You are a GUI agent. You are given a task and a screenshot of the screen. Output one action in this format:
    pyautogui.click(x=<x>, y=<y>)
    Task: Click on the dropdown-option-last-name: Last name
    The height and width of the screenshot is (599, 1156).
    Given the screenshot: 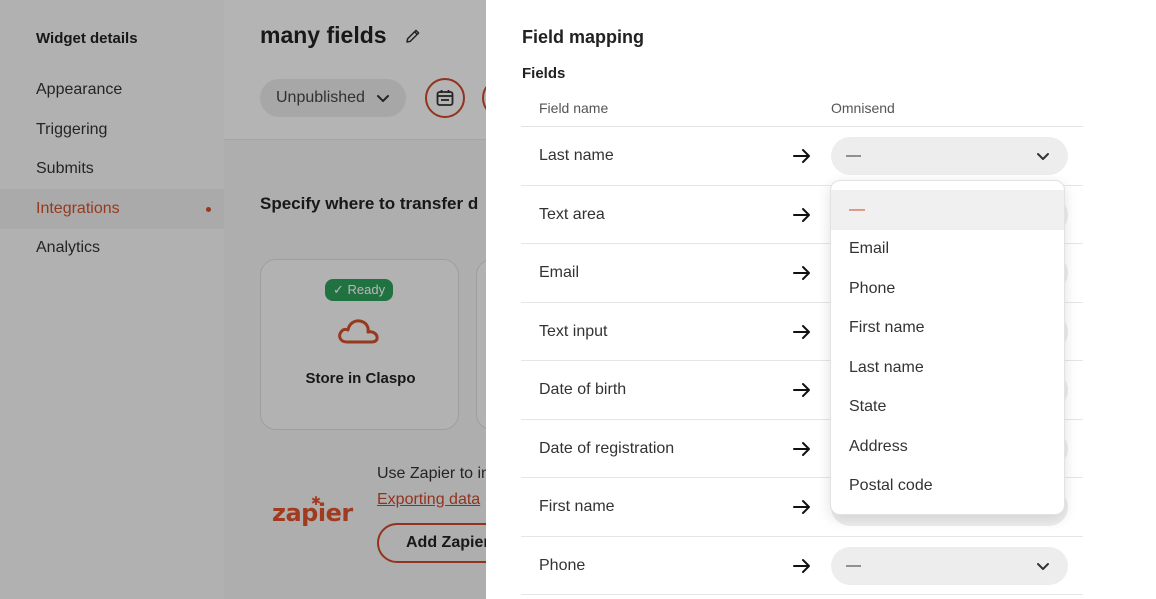 What is the action you would take?
    pyautogui.click(x=947, y=368)
    